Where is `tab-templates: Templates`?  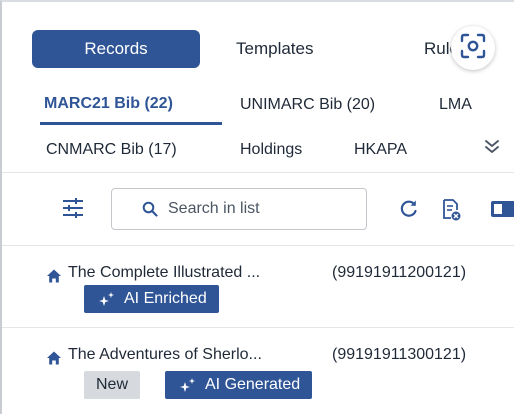
tab-templates: Templates is located at coordinates (274, 49).